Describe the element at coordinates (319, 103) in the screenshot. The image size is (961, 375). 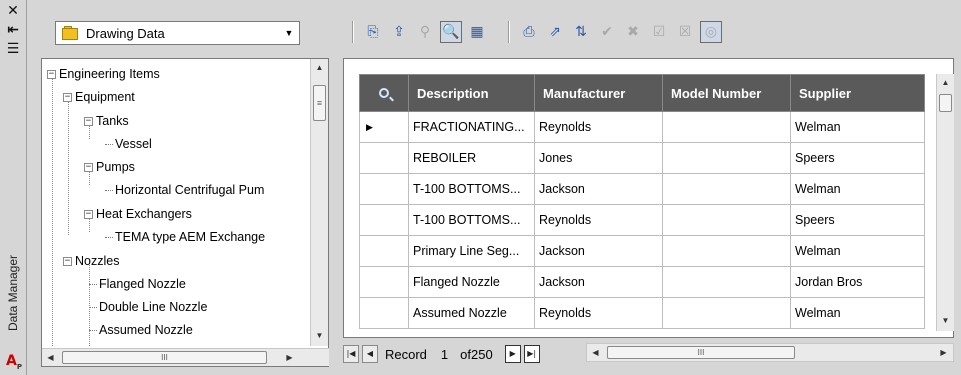
I see `scroll-thumb: ≡` at that location.